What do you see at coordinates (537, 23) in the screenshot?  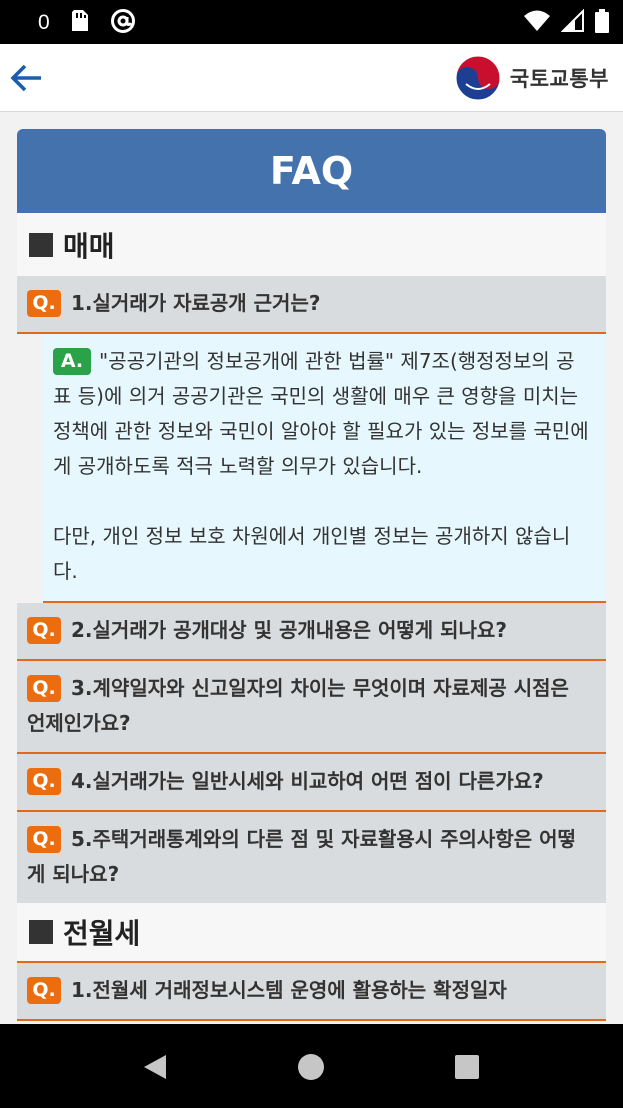 I see `wifi-icon` at bounding box center [537, 23].